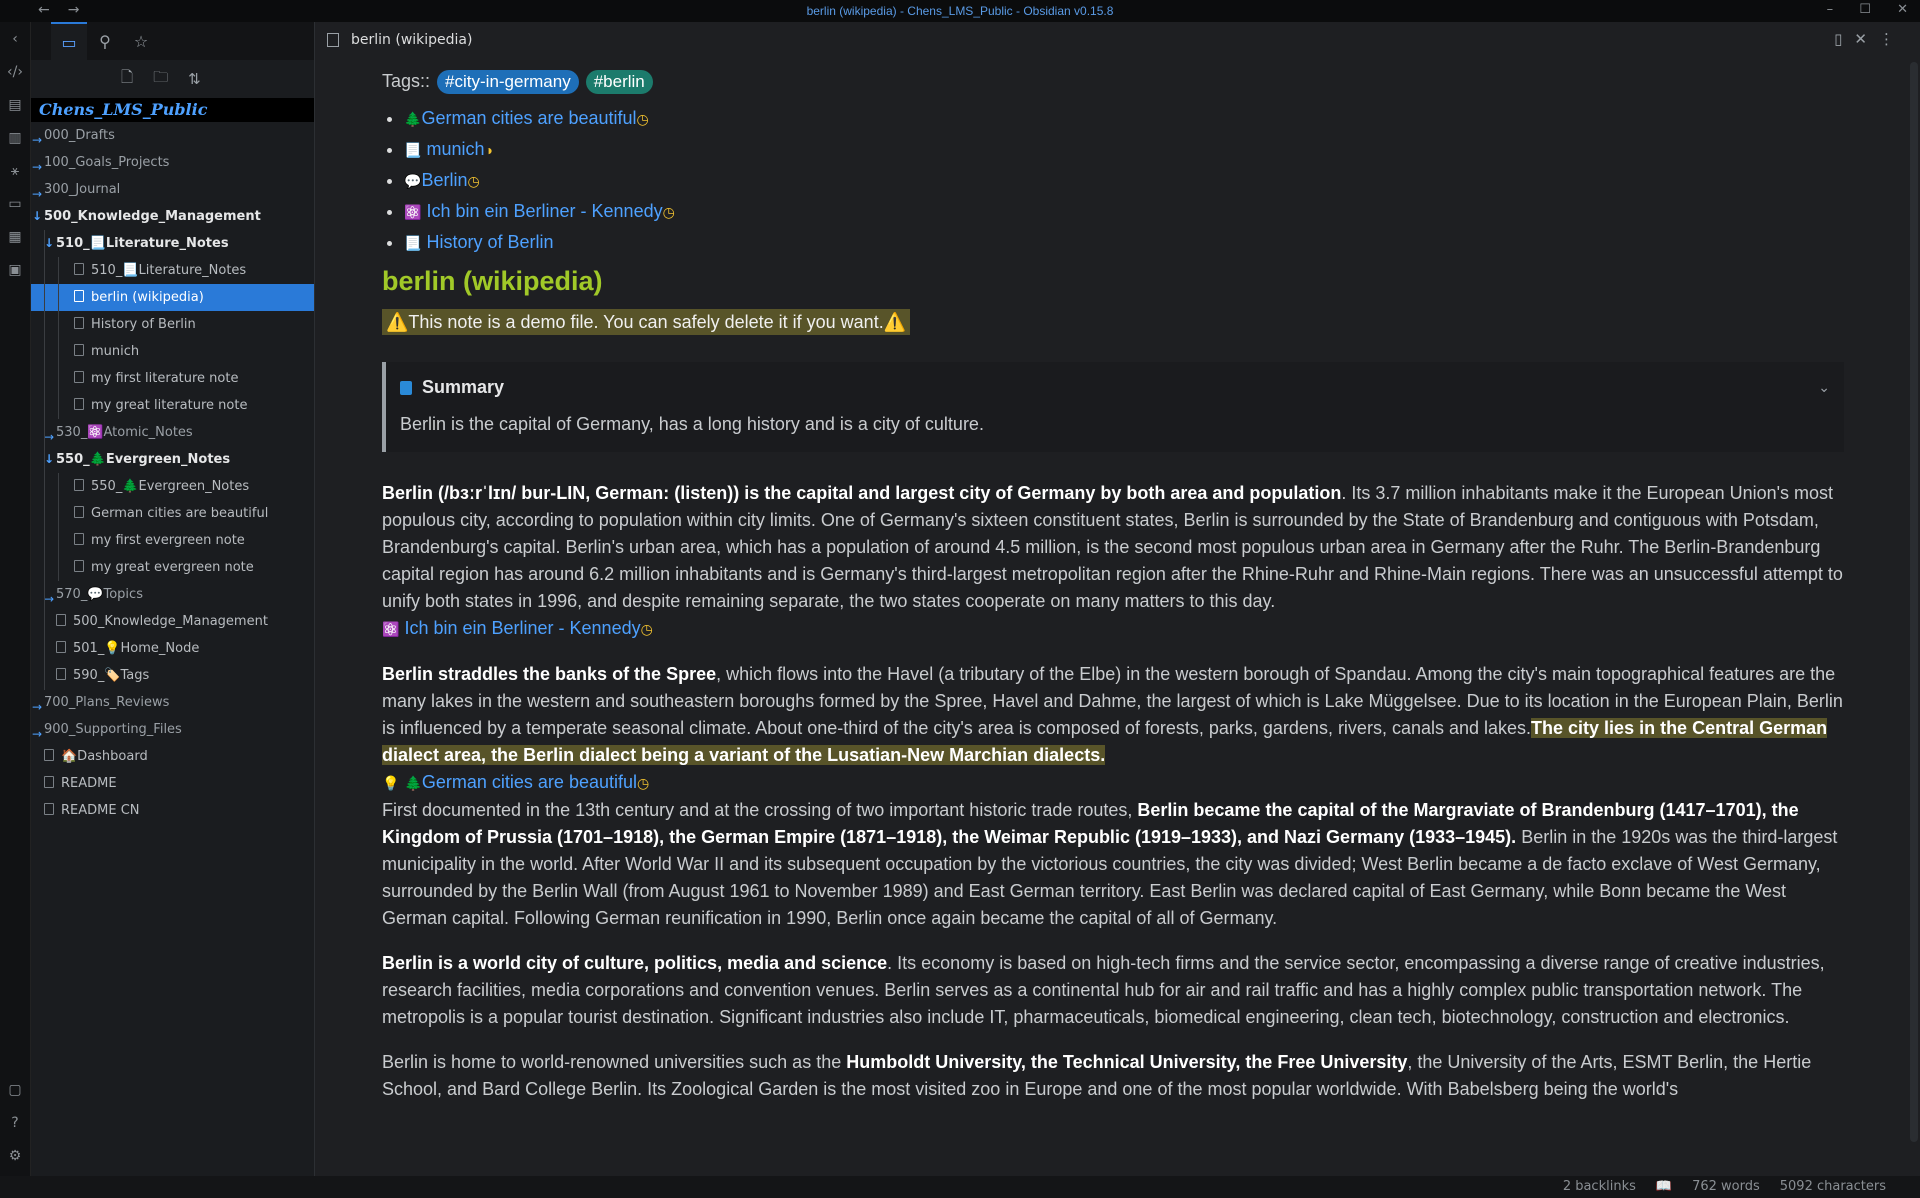 The image size is (1920, 1198). Describe the element at coordinates (172, 324) in the screenshot. I see `file-item: History of Berlin` at that location.